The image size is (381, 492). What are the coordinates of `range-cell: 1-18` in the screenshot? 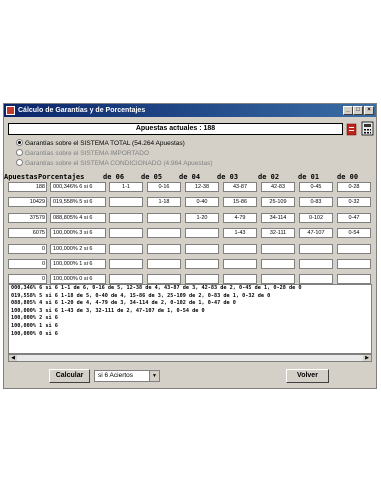 It's located at (164, 202).